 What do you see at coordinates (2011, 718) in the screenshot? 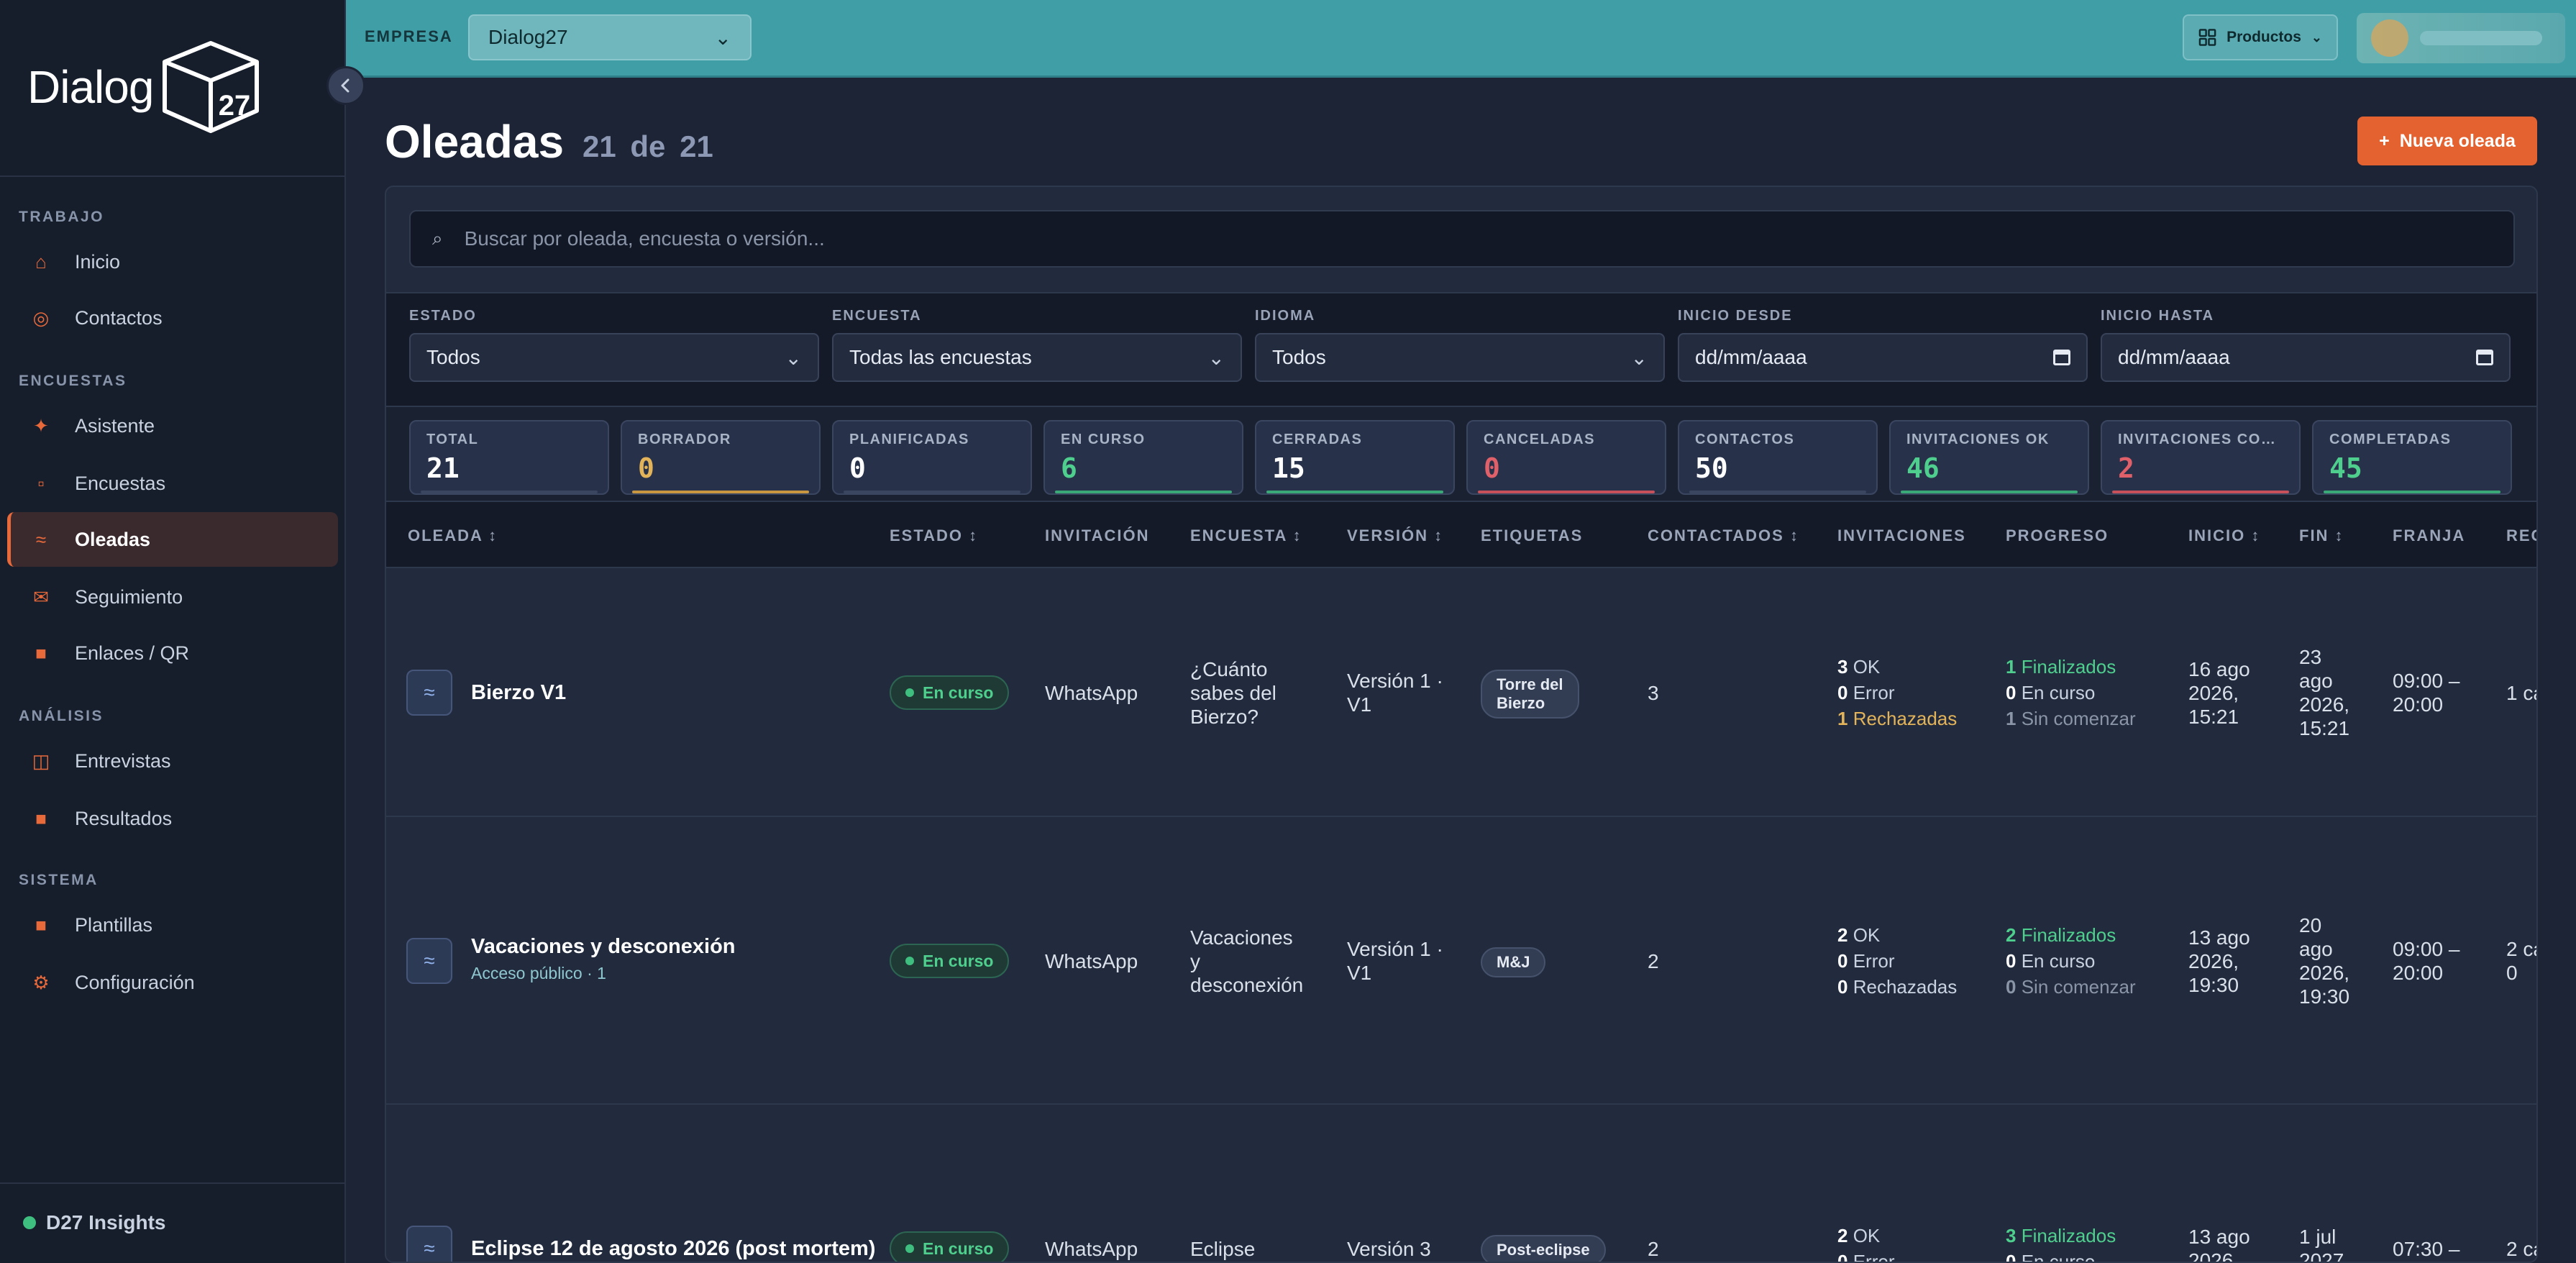
I see `prog-sin-count: 1` at bounding box center [2011, 718].